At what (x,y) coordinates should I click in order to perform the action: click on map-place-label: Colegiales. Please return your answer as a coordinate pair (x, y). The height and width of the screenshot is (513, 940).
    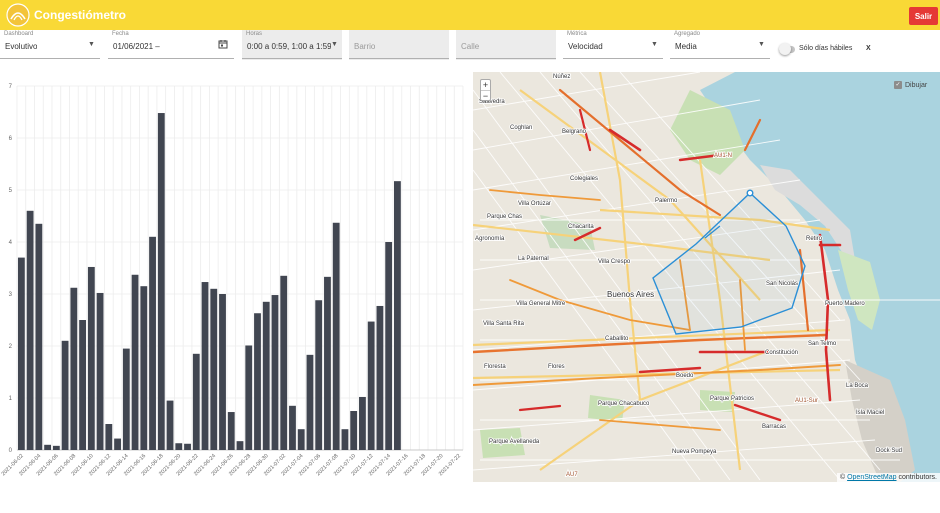
    Looking at the image, I should click on (584, 179).